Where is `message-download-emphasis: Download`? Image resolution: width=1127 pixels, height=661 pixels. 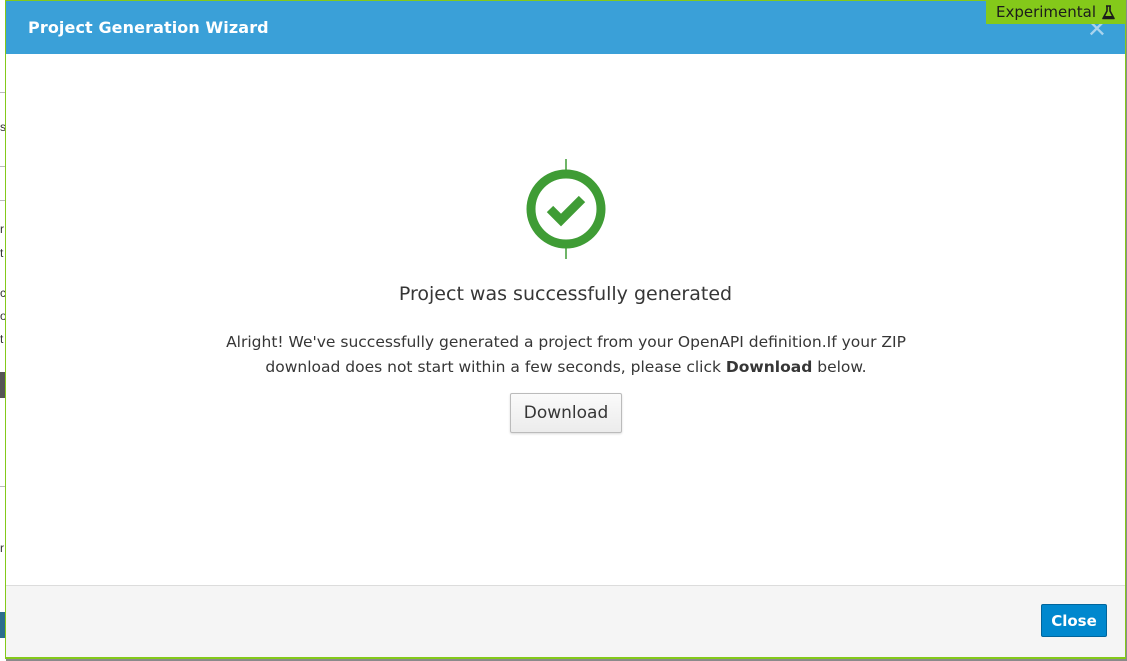
message-download-emphasis: Download is located at coordinates (769, 367).